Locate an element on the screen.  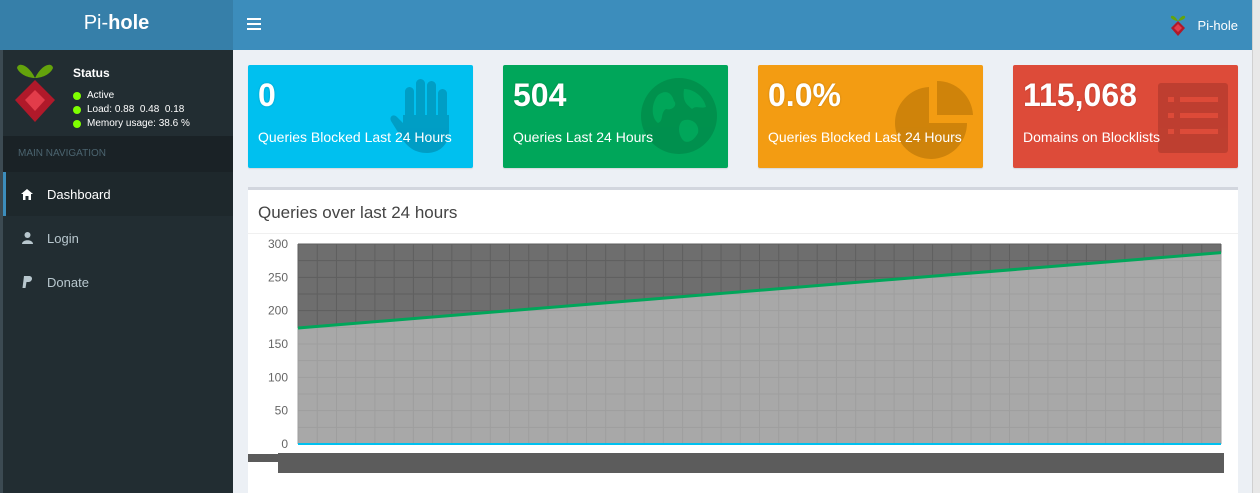
list-icon is located at coordinates (1193, 118).